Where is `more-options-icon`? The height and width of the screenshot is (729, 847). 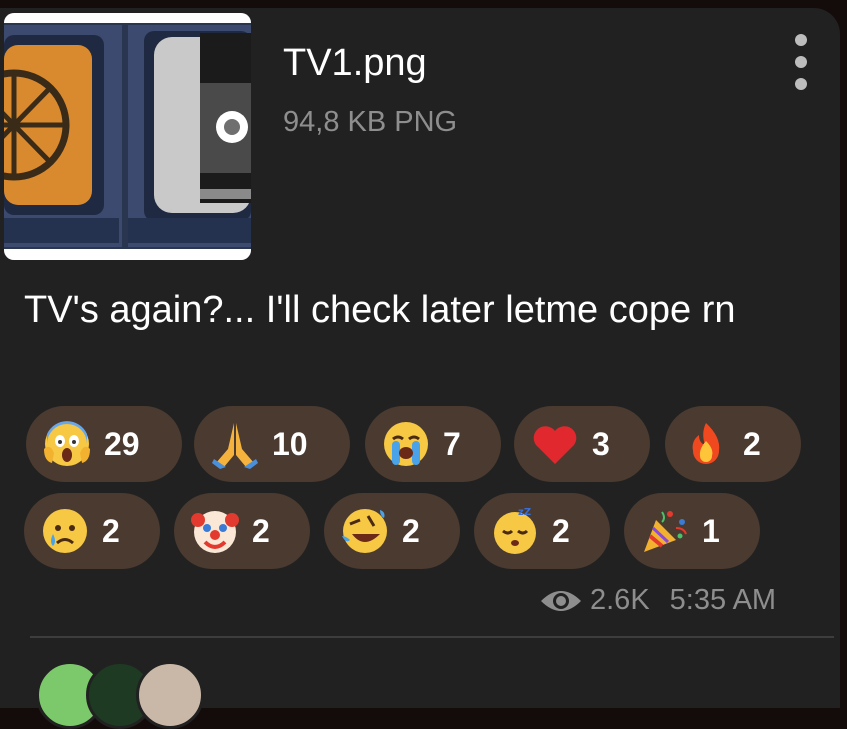
more-options-icon is located at coordinates (801, 62).